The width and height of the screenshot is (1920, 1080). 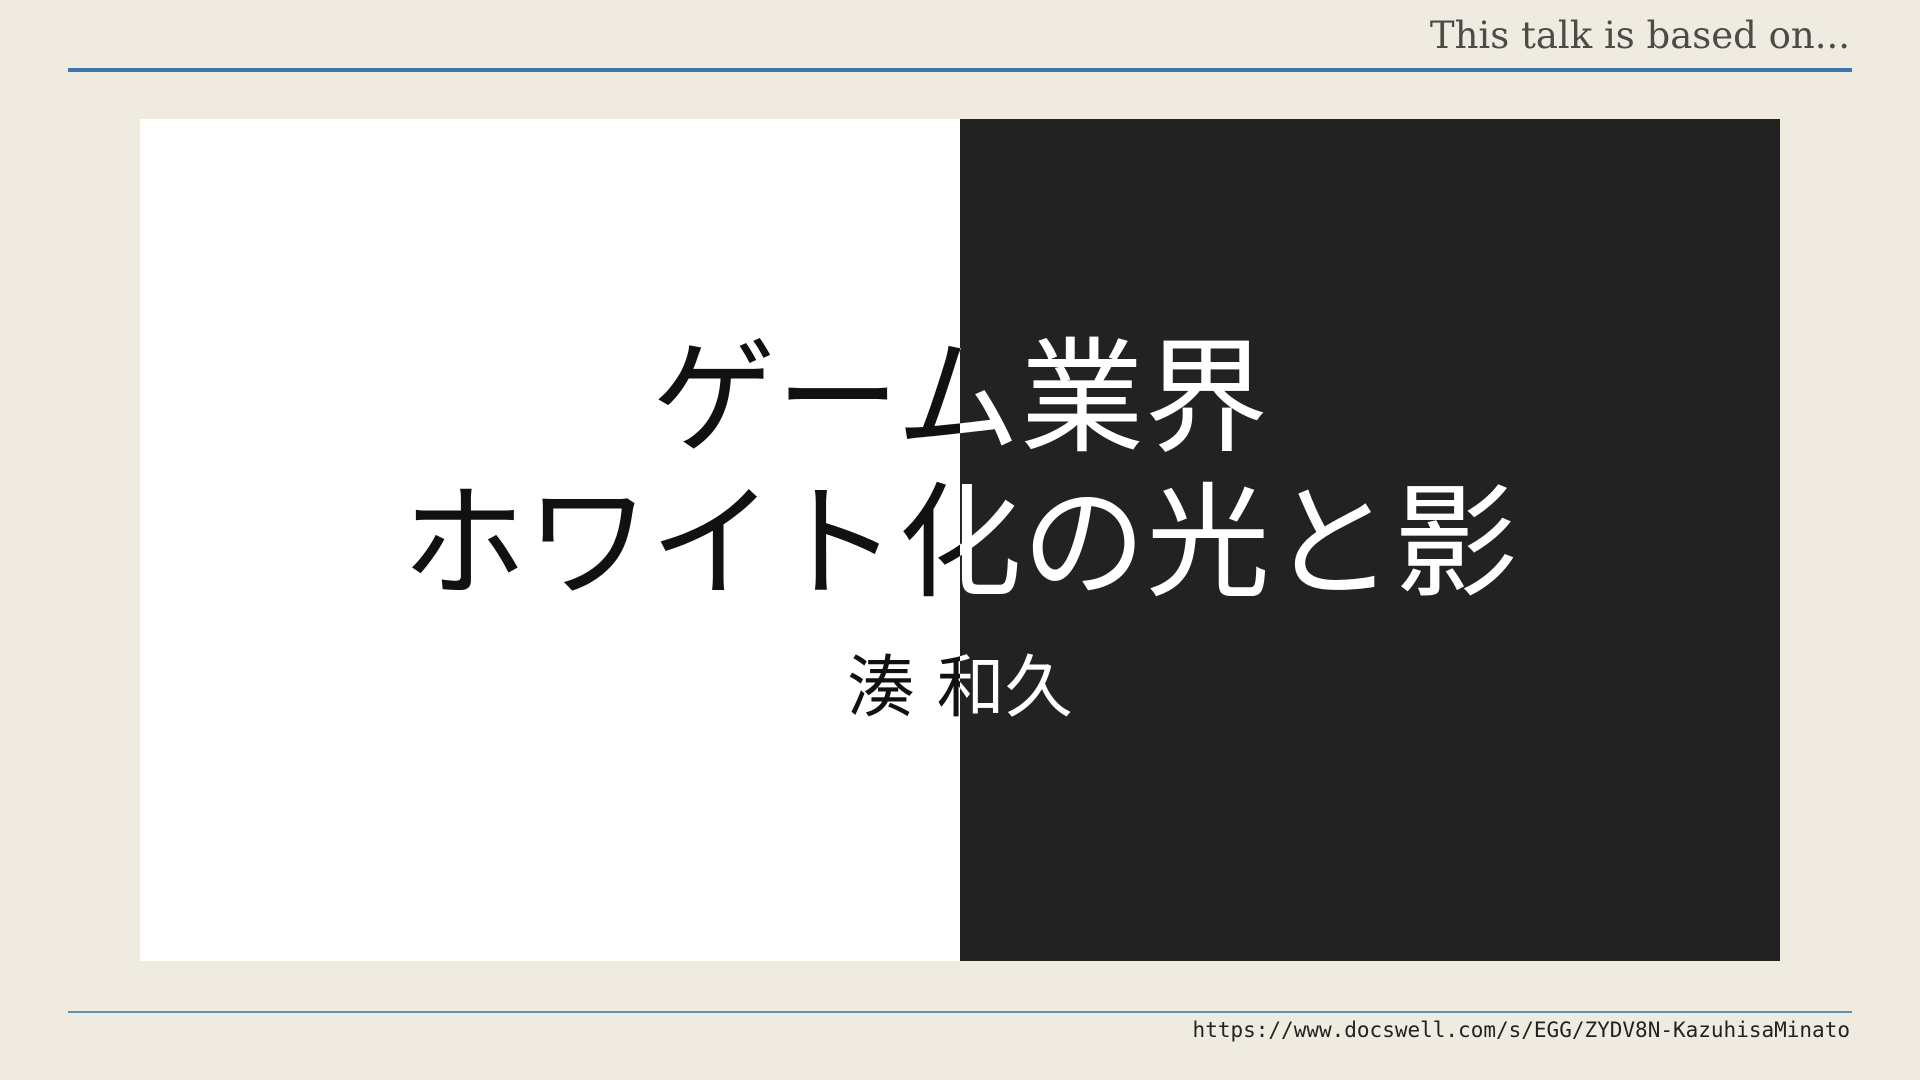 I want to click on top-divider, so click(x=960, y=70).